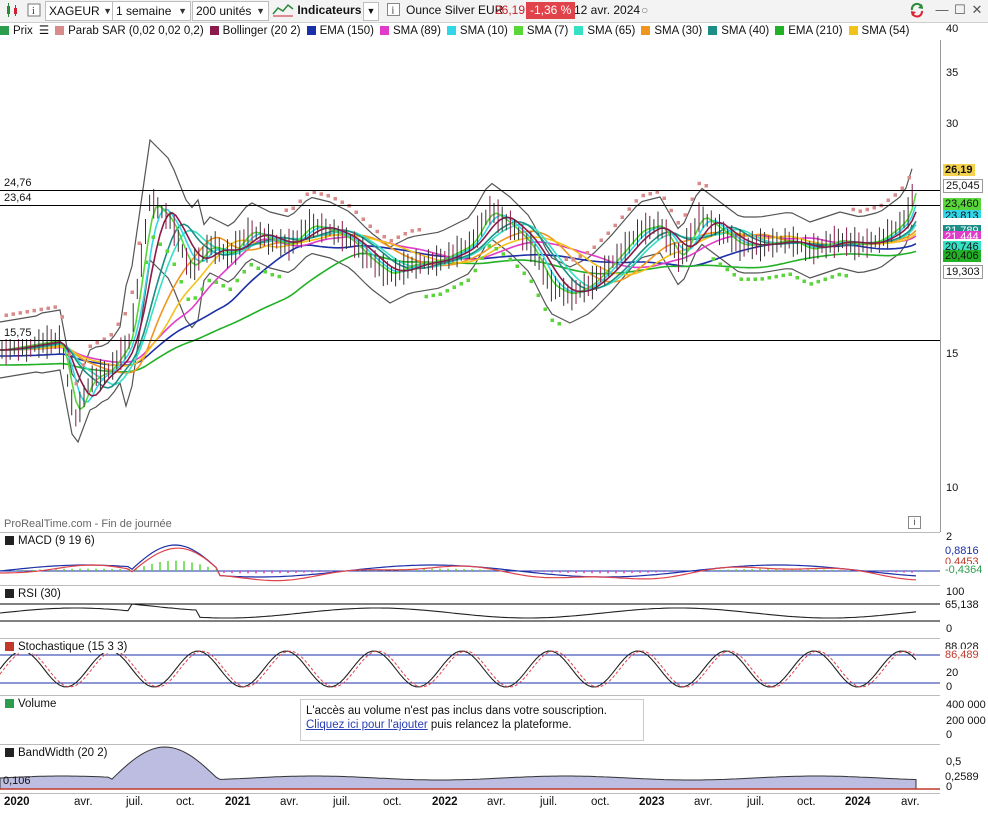 Image resolution: width=988 pixels, height=814 pixels. What do you see at coordinates (917, 10) in the screenshot?
I see `refresh-icon` at bounding box center [917, 10].